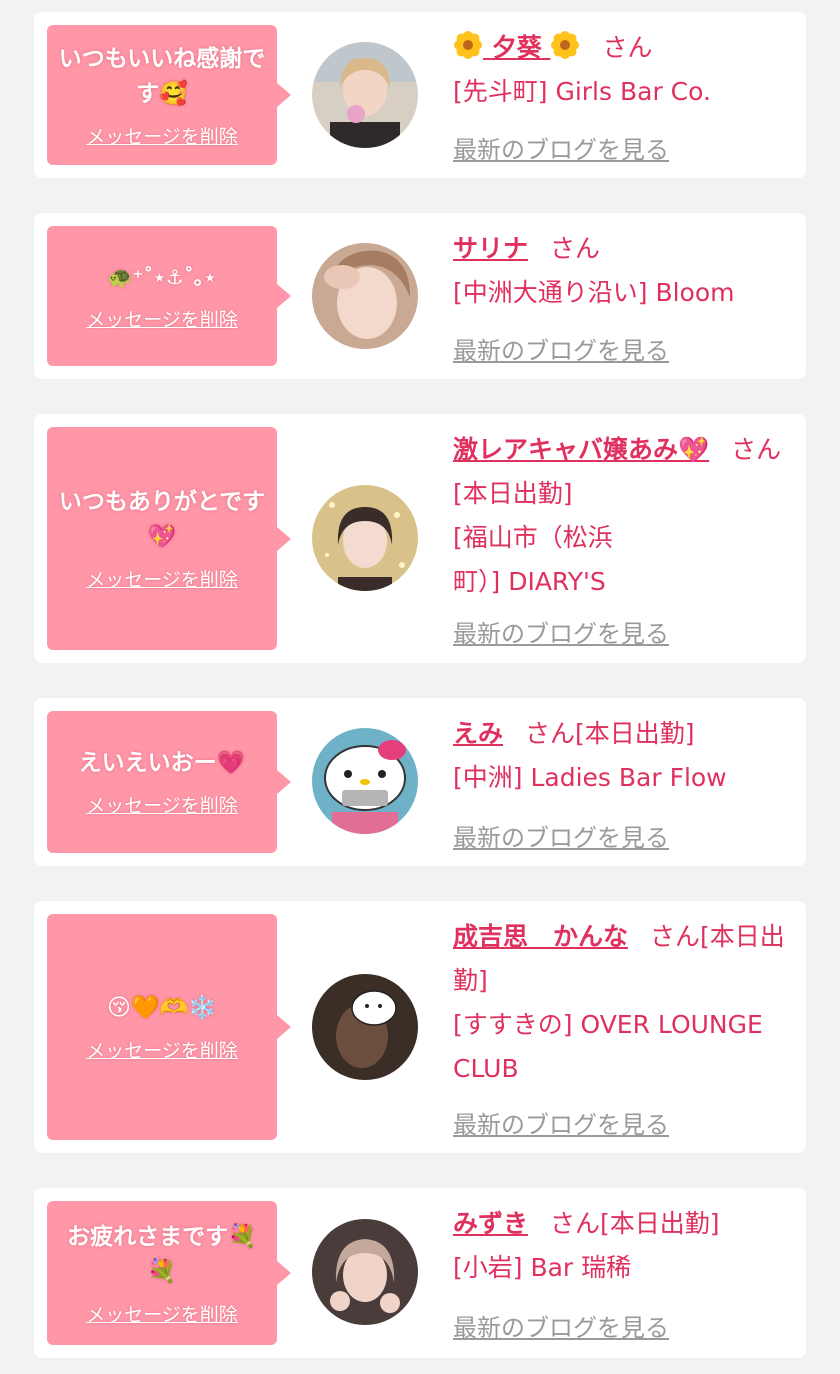  I want to click on shop-place: [中洲大通り沿い] Bloom, so click(594, 292).